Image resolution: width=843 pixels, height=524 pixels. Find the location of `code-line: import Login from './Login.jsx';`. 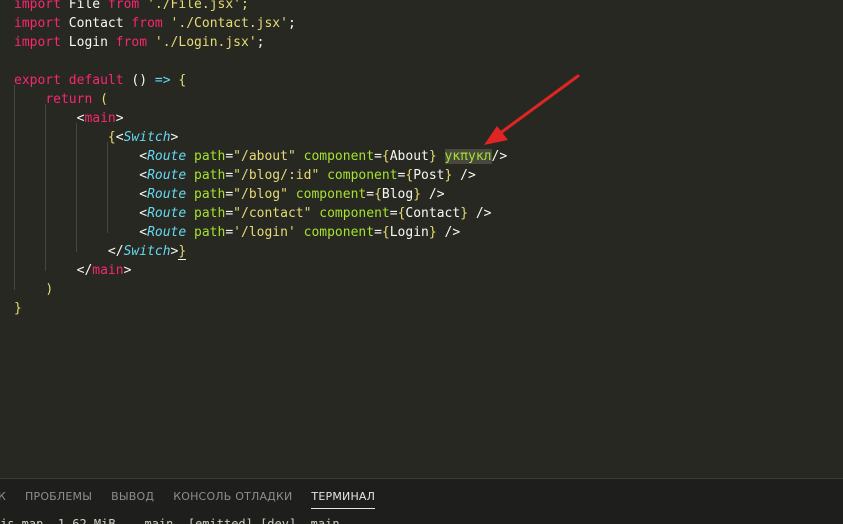

code-line: import Login from './Login.jsx'; is located at coordinates (139, 42).